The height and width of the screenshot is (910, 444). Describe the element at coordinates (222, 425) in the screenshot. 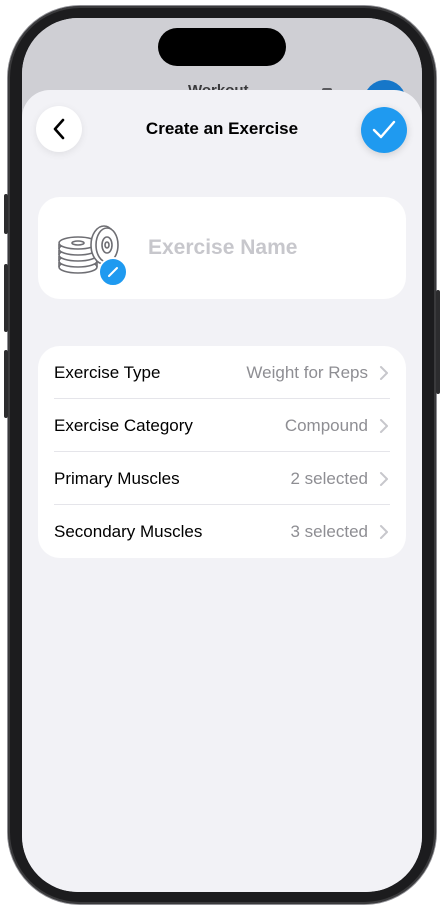

I see `exercise-category-row: Exercise Category Compound` at that location.